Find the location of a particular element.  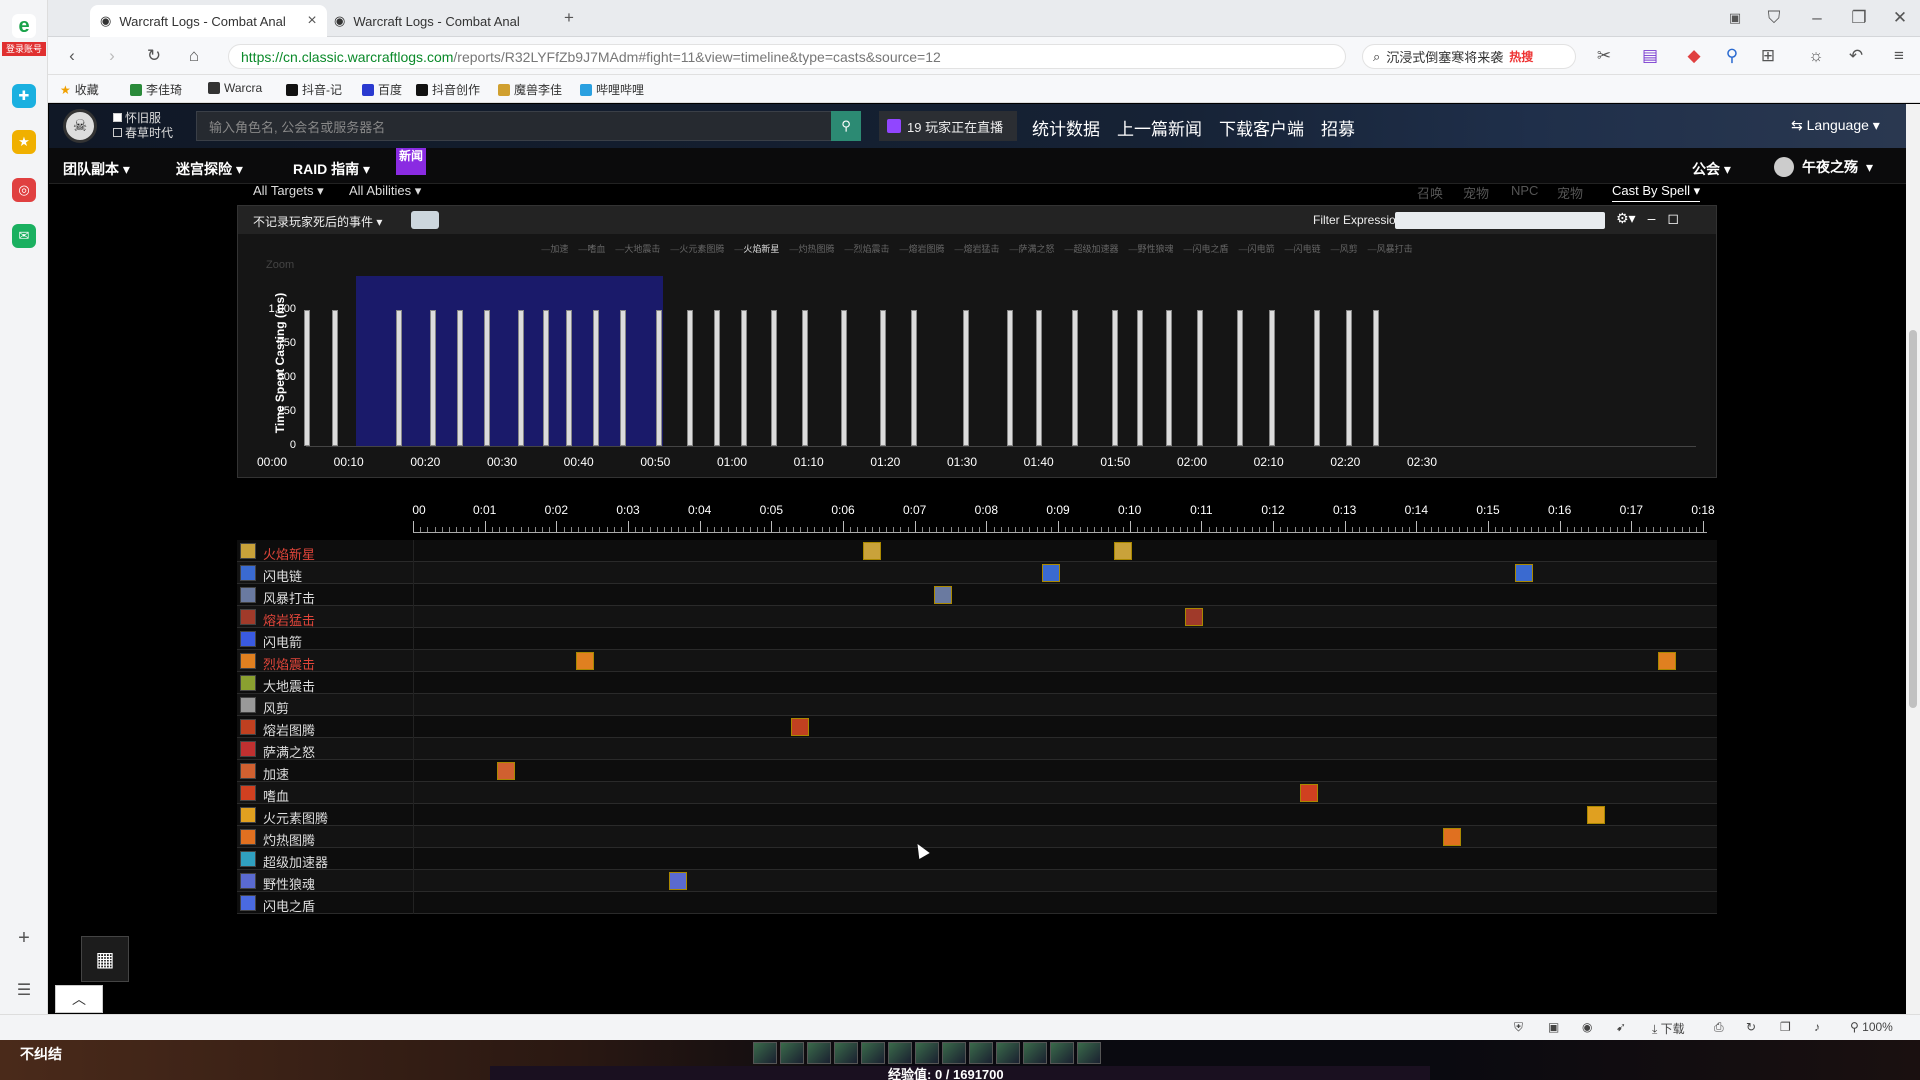

legend-item: 野性狼魂 is located at coordinates (1151, 249).